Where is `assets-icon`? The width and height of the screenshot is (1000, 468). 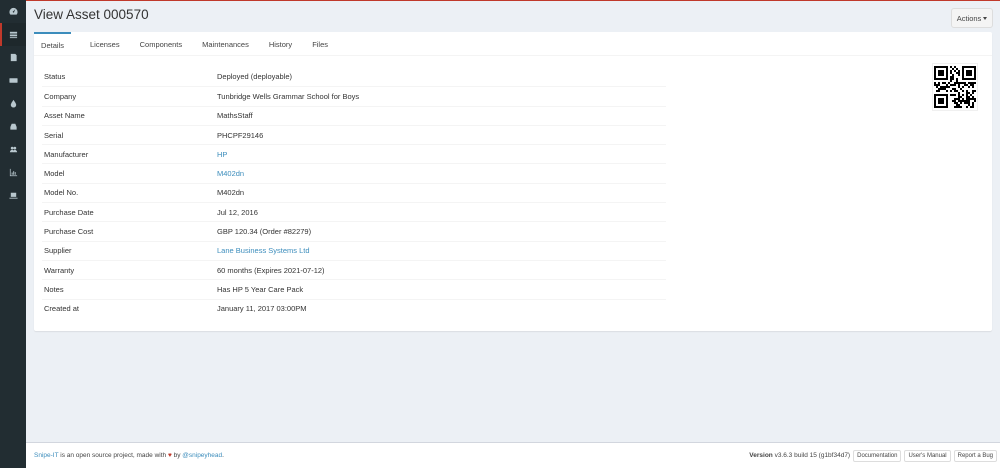
assets-icon is located at coordinates (13, 35).